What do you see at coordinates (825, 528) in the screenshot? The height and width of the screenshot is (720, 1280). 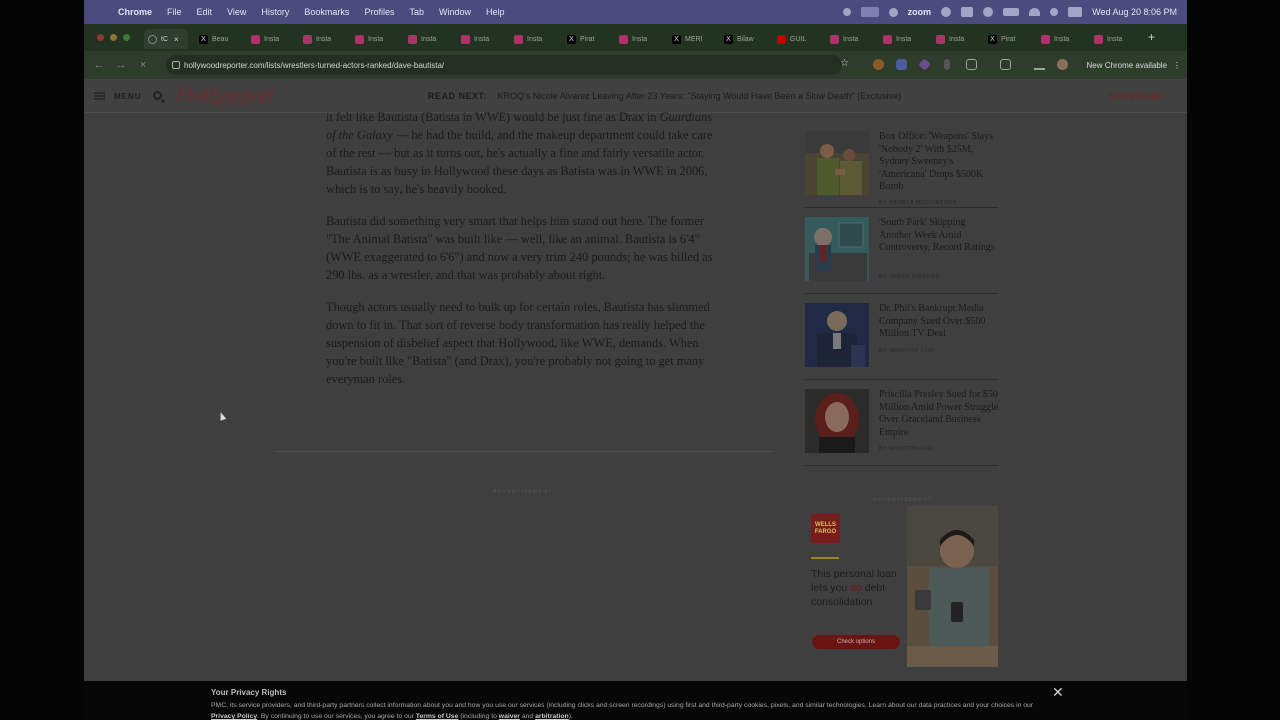 I see `wells-fargo-logo: WELLS FARGO` at bounding box center [825, 528].